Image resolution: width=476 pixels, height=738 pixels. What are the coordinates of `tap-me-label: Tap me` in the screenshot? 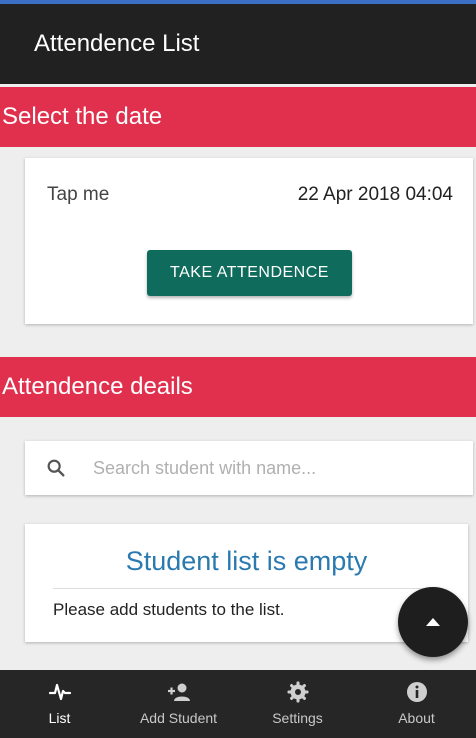 It's located at (78, 195).